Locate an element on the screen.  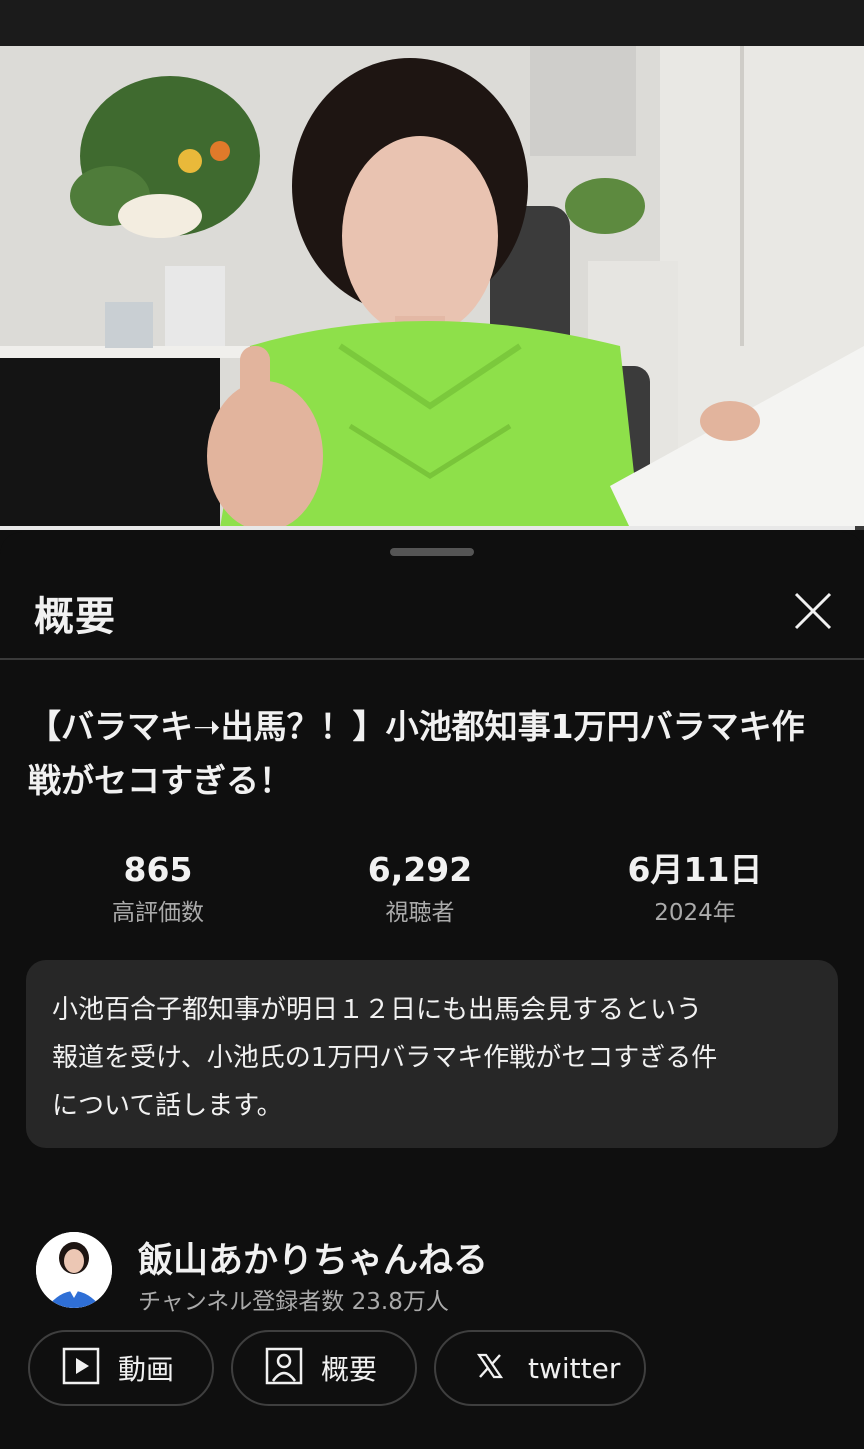
divider is located at coordinates (432, 659).